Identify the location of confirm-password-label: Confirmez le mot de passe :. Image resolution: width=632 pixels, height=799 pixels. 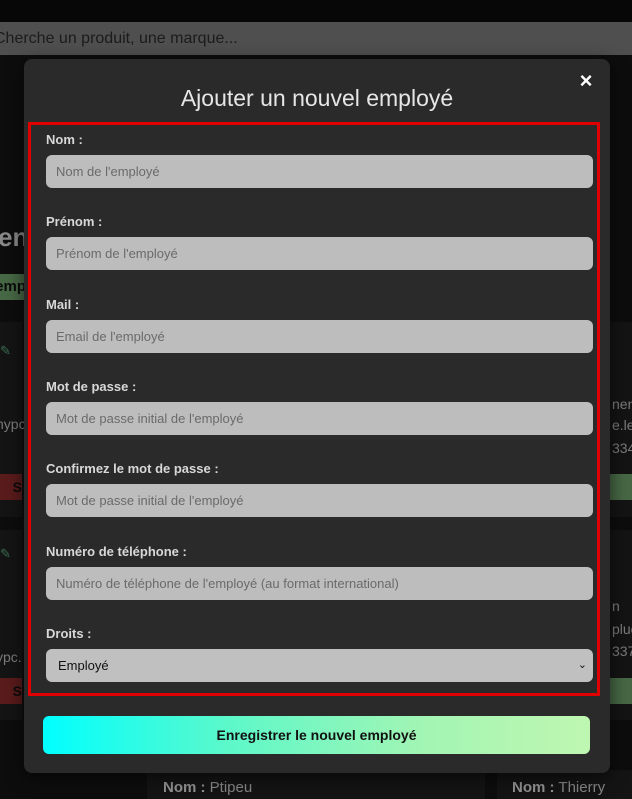
(132, 468).